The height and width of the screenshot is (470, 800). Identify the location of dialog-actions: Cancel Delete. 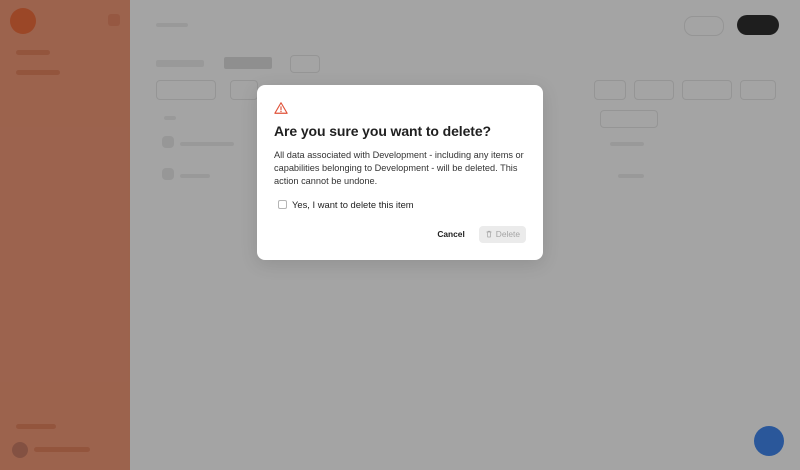
(478, 234).